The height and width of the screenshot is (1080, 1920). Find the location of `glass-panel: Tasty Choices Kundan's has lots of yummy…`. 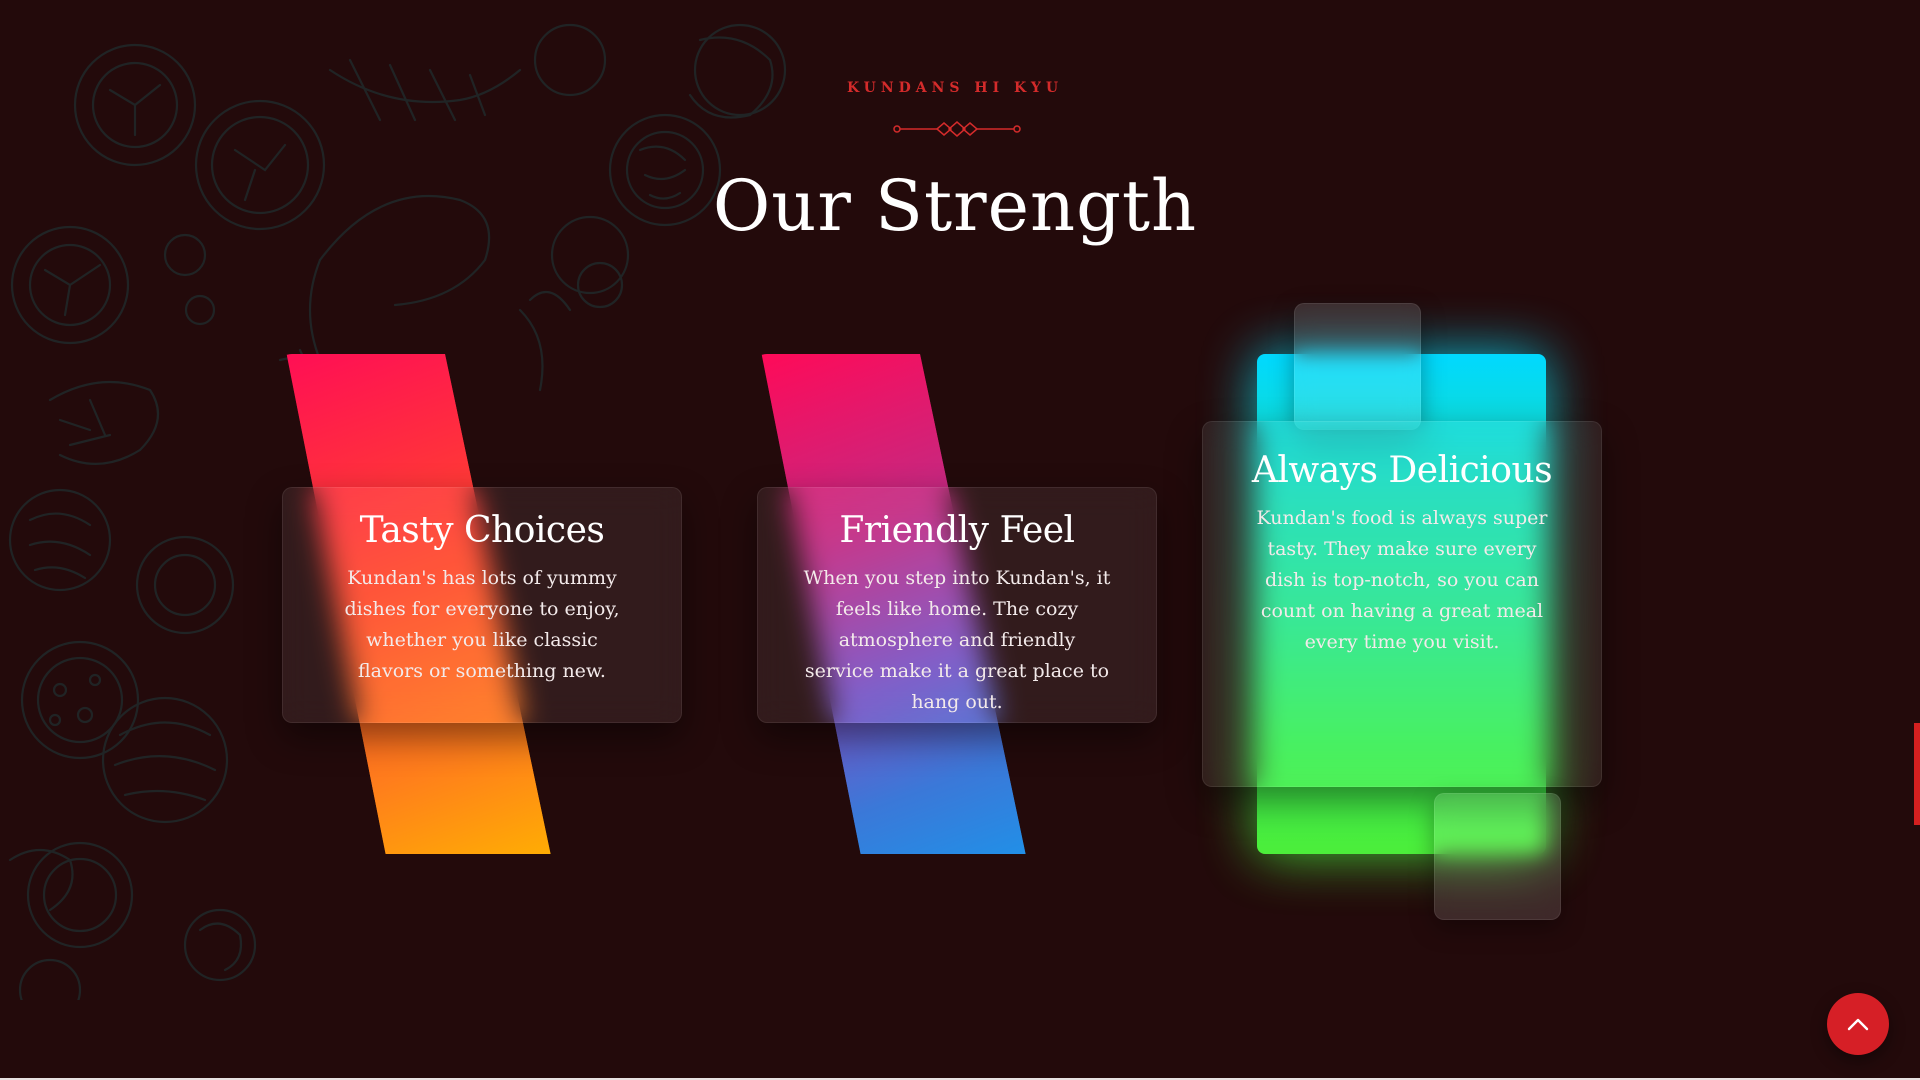

glass-panel: Tasty Choices Kundan's has lots of yummy… is located at coordinates (482, 605).